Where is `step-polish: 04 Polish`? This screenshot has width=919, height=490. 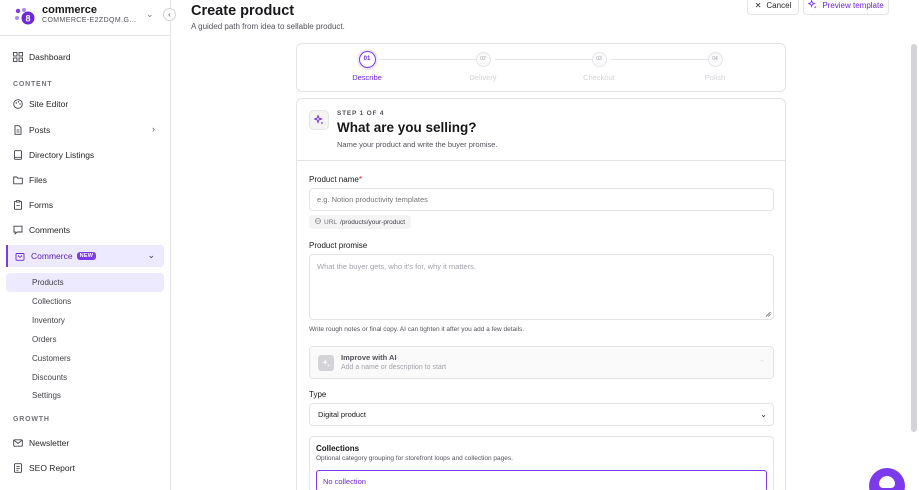 step-polish: 04 Polish is located at coordinates (715, 67).